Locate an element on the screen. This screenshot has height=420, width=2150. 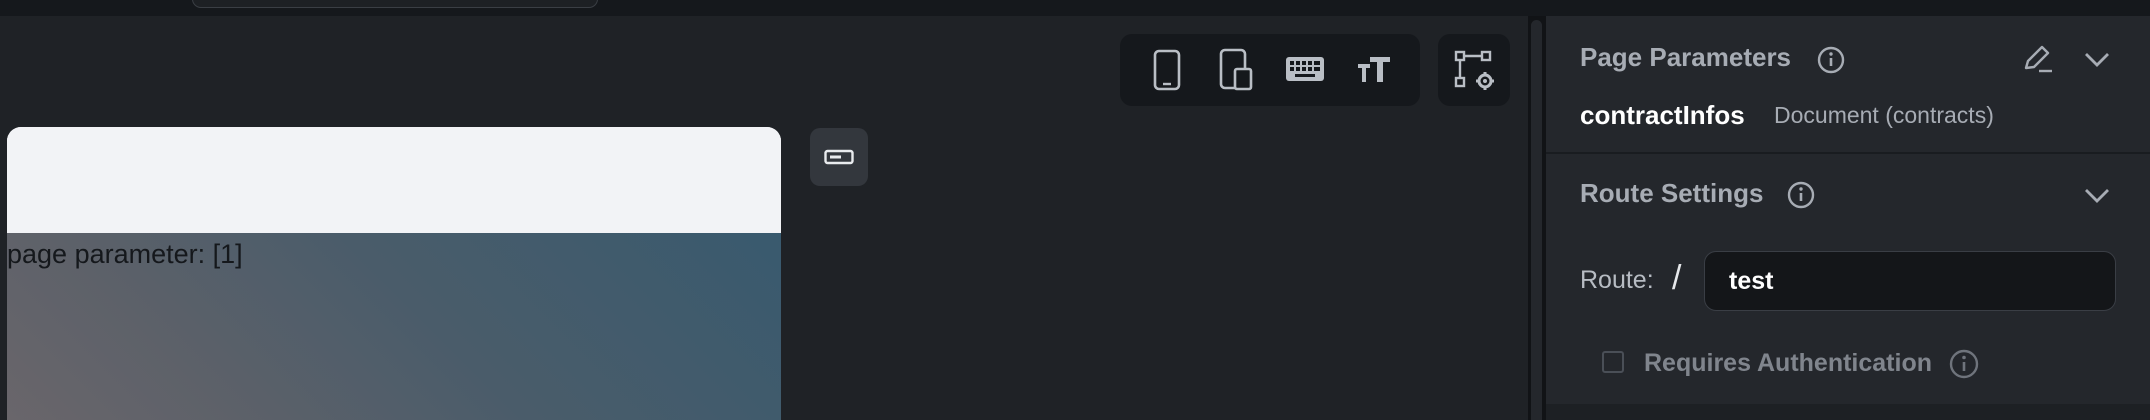
flow-settings-button is located at coordinates (1474, 70).